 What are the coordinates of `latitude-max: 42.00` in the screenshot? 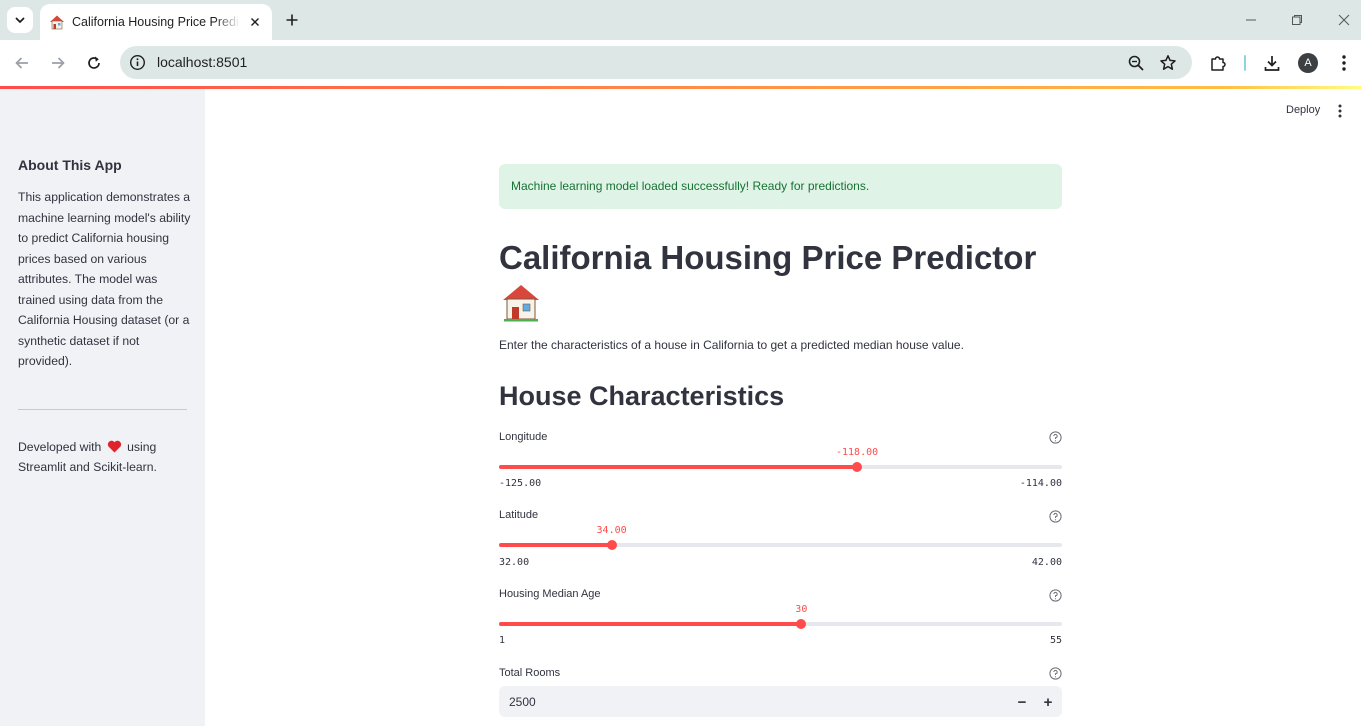 It's located at (1046, 562).